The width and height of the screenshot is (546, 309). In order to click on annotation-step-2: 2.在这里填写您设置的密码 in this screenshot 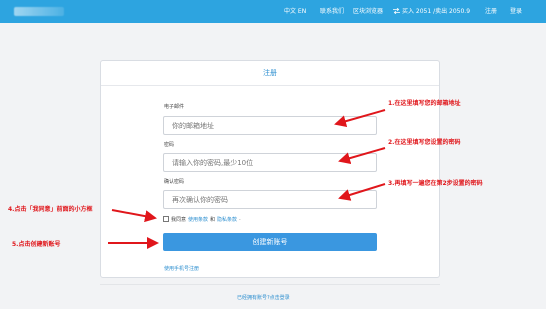, I will do `click(424, 142)`.